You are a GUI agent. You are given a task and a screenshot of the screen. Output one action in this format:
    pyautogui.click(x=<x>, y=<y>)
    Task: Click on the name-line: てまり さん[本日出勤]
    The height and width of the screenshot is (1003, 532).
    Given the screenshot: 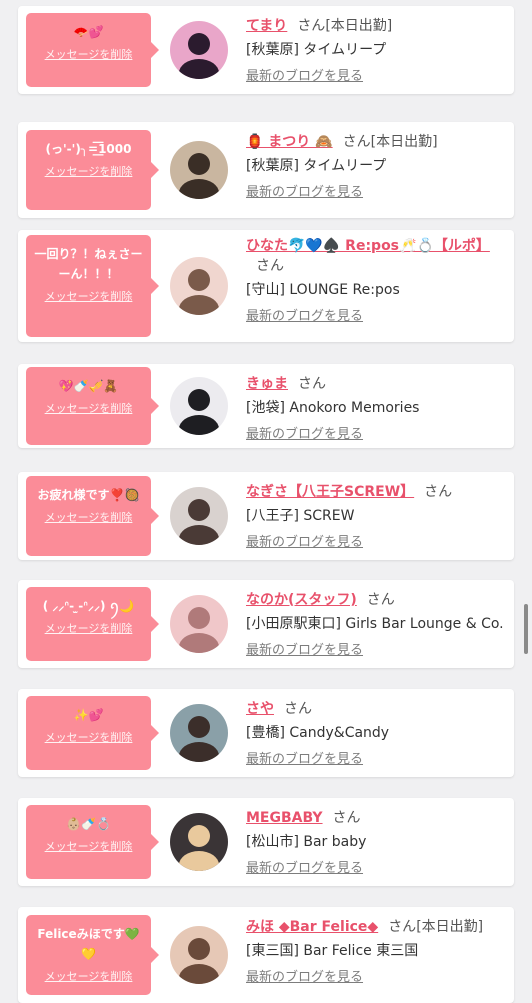 What is the action you would take?
    pyautogui.click(x=376, y=26)
    